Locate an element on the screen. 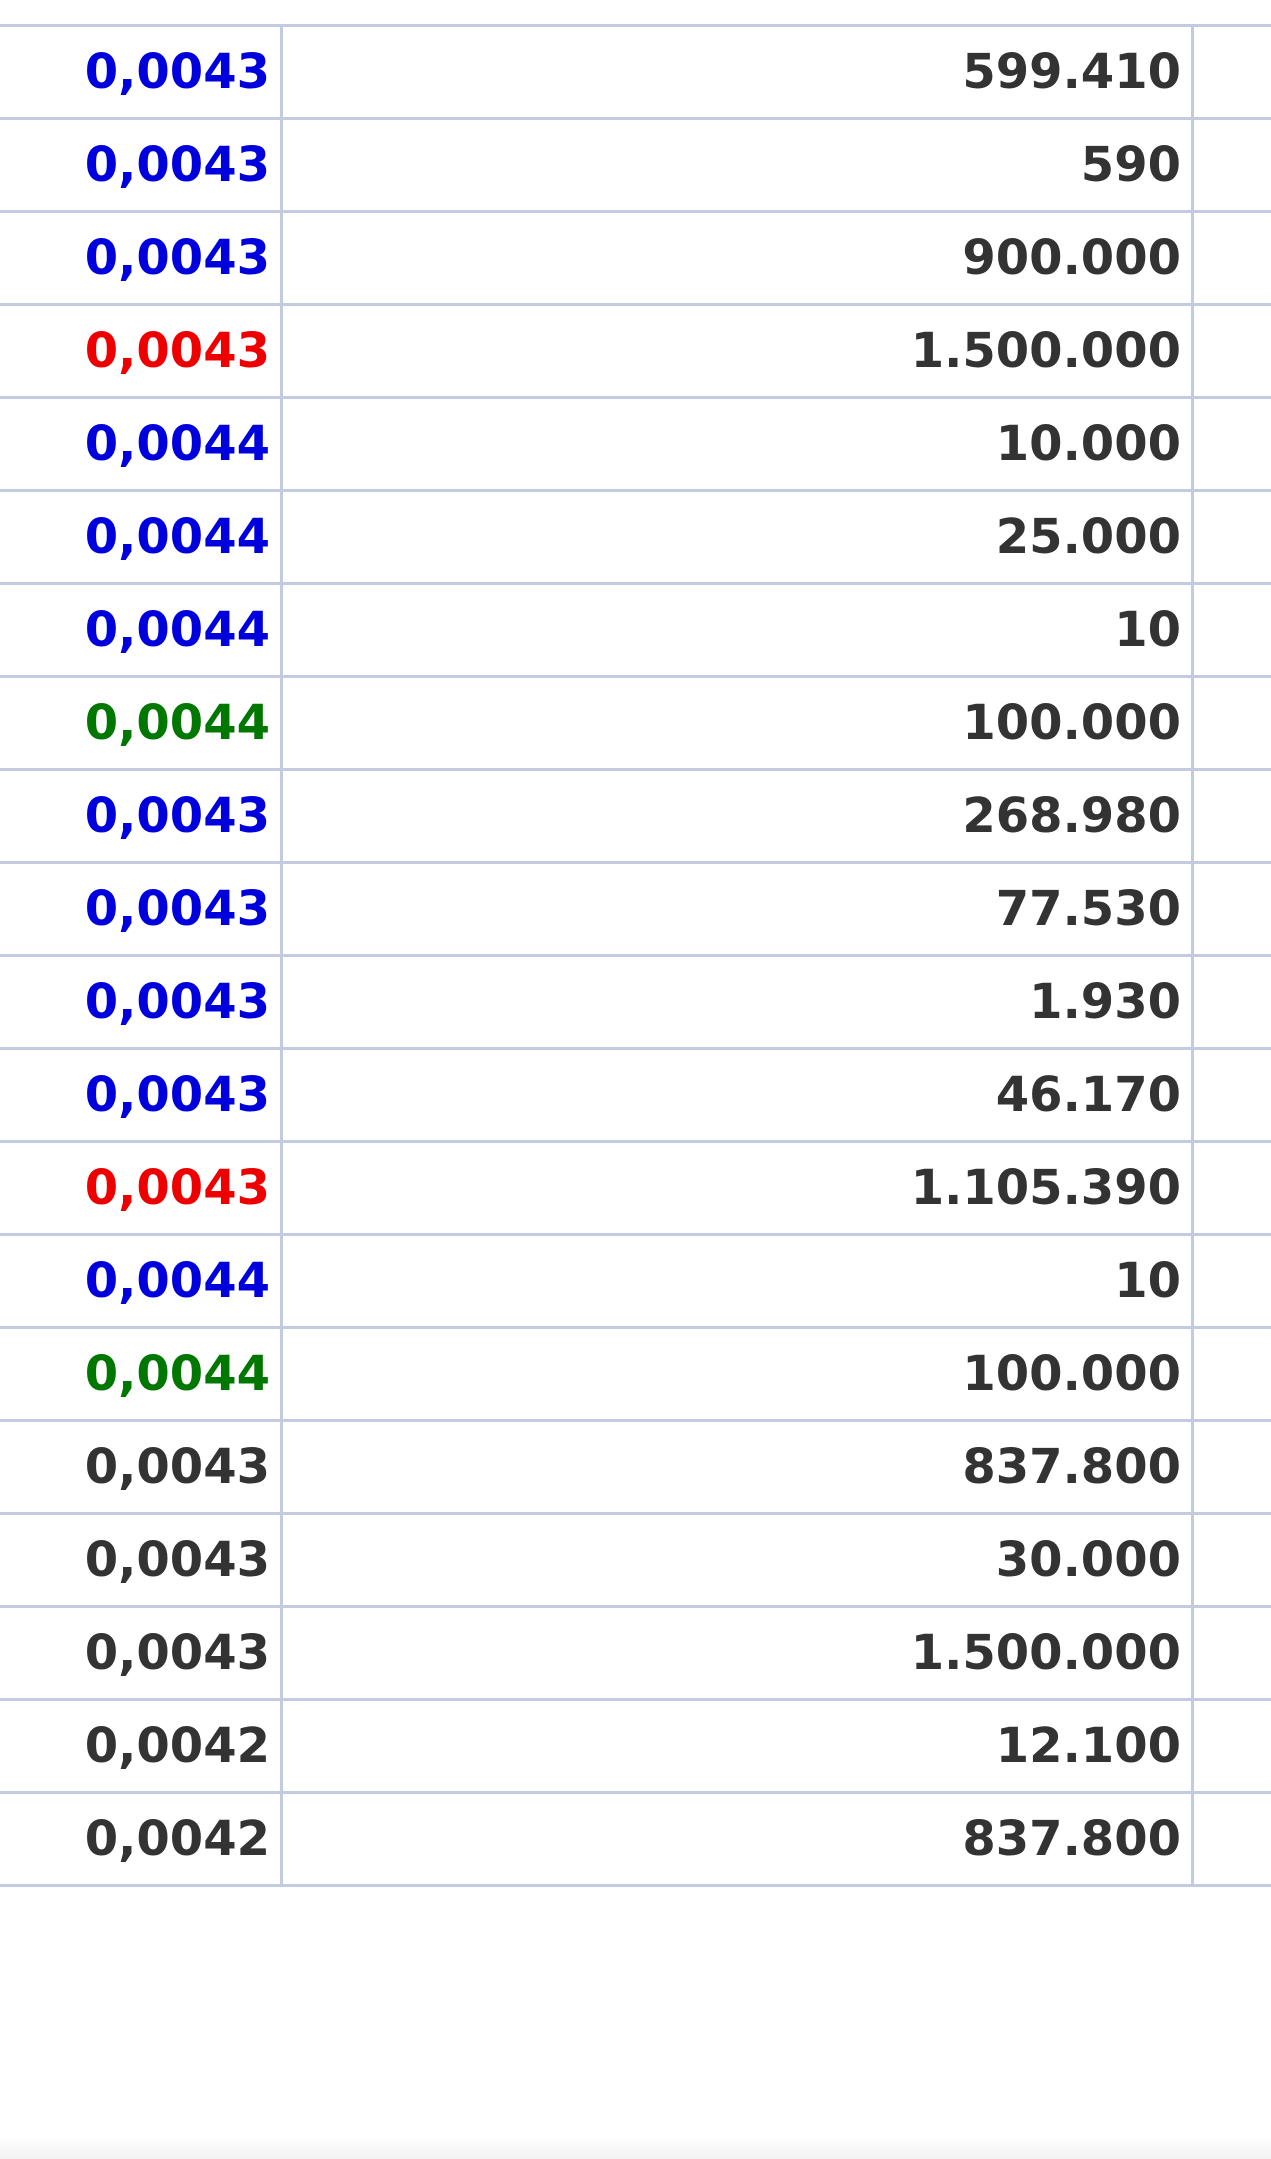  volume-cell: 12.100 is located at coordinates (737, 1746).